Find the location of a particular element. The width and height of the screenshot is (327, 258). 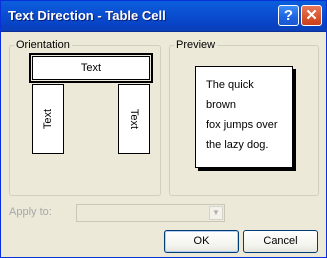

orientation-horizontal-label: Text is located at coordinates (91, 68).